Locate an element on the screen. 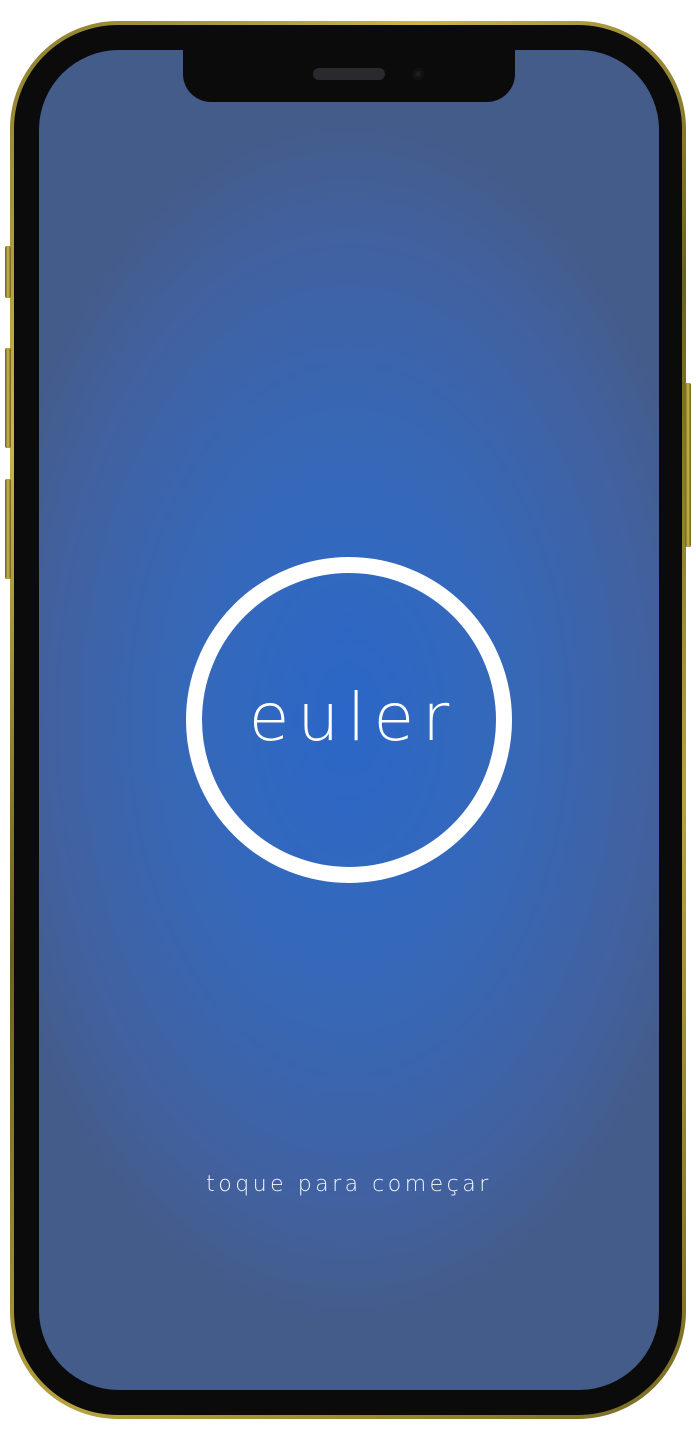  side-button-volume-down is located at coordinates (8, 529).